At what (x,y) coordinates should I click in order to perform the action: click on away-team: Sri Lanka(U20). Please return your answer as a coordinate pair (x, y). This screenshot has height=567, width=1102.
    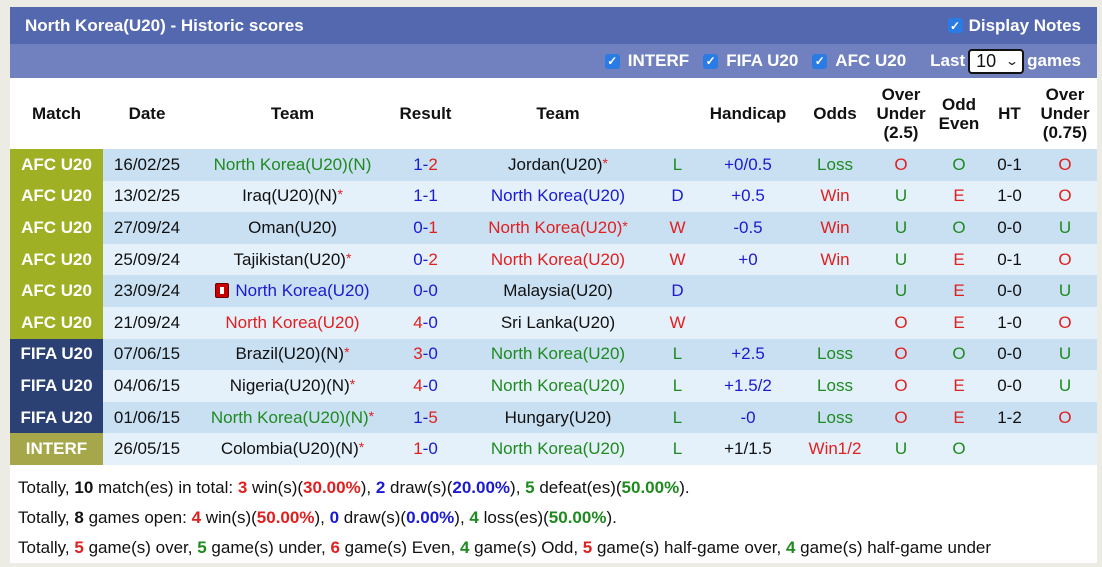
    Looking at the image, I should click on (558, 322).